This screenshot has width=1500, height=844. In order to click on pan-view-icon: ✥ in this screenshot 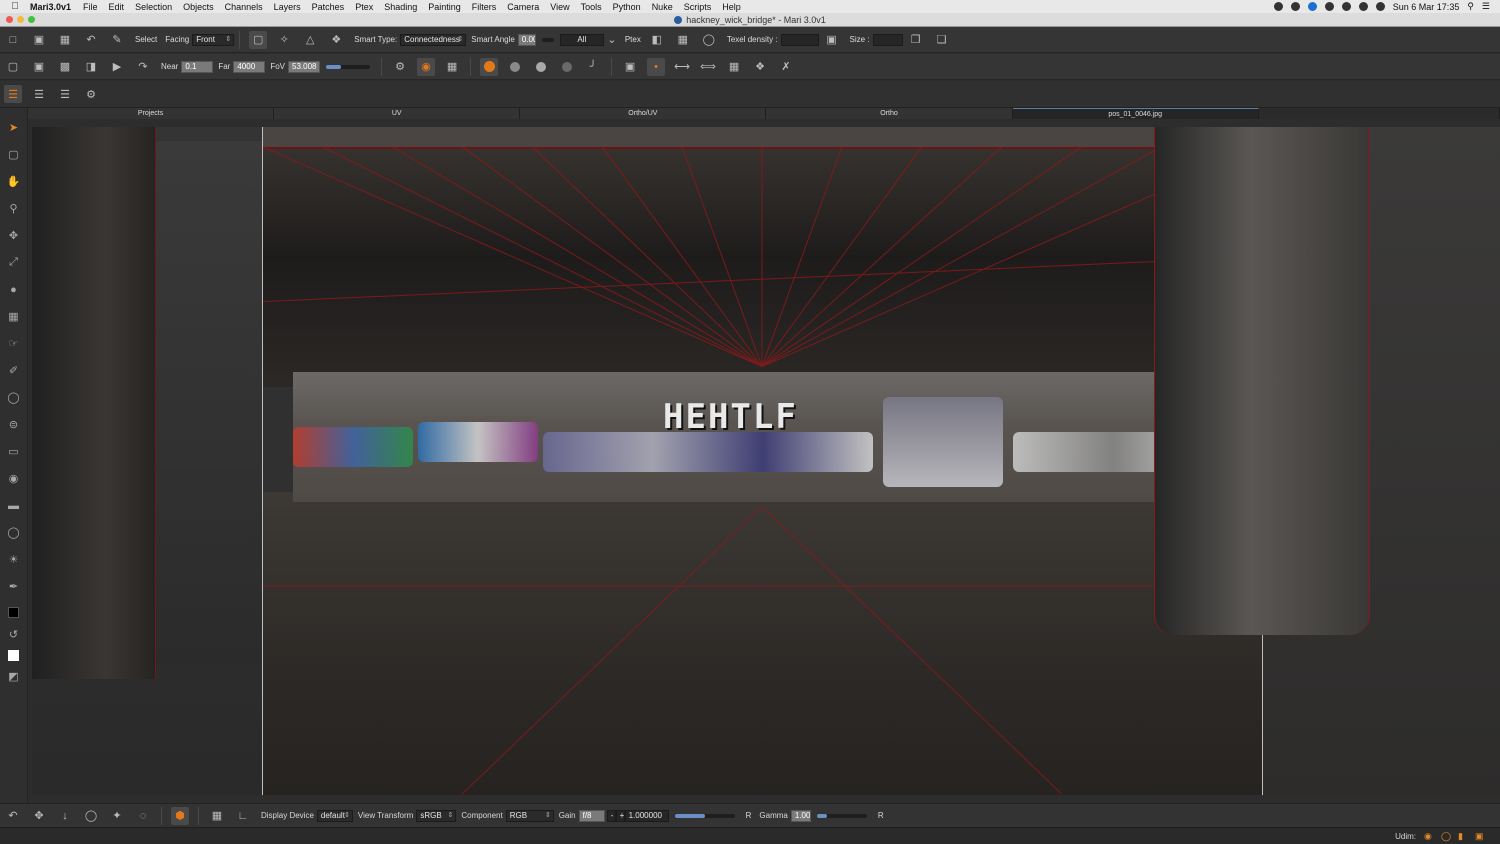, I will do `click(39, 816)`.